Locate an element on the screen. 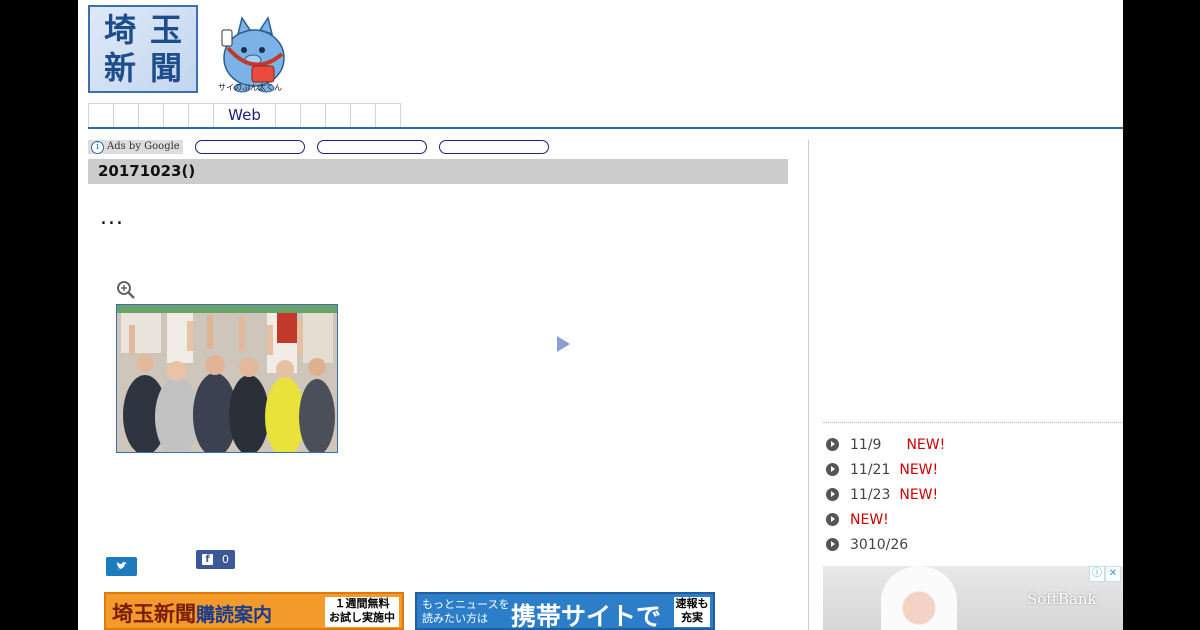  news-item: 11/9 NEW! is located at coordinates (885, 444).